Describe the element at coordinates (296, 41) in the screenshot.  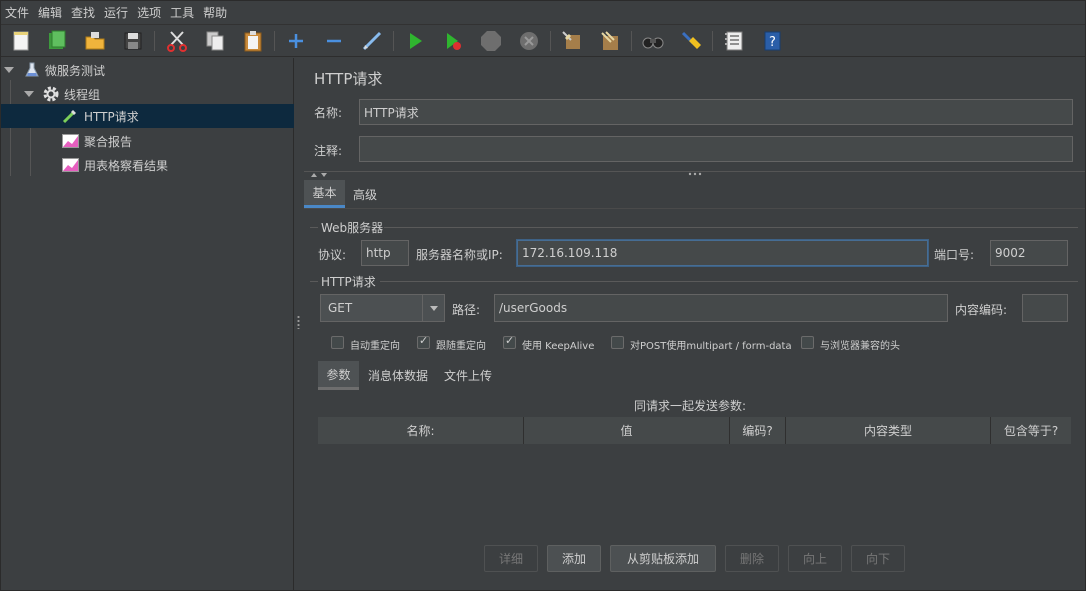
I see `expand-icon` at that location.